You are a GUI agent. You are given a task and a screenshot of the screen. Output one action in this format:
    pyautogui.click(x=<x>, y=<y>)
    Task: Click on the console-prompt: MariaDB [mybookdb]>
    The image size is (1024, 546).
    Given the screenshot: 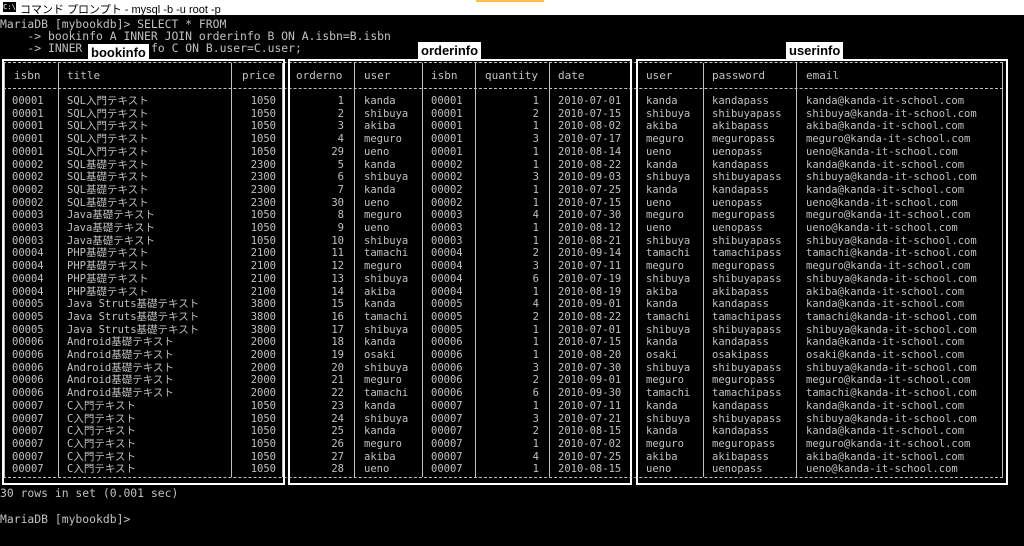 What is the action you would take?
    pyautogui.click(x=65, y=519)
    